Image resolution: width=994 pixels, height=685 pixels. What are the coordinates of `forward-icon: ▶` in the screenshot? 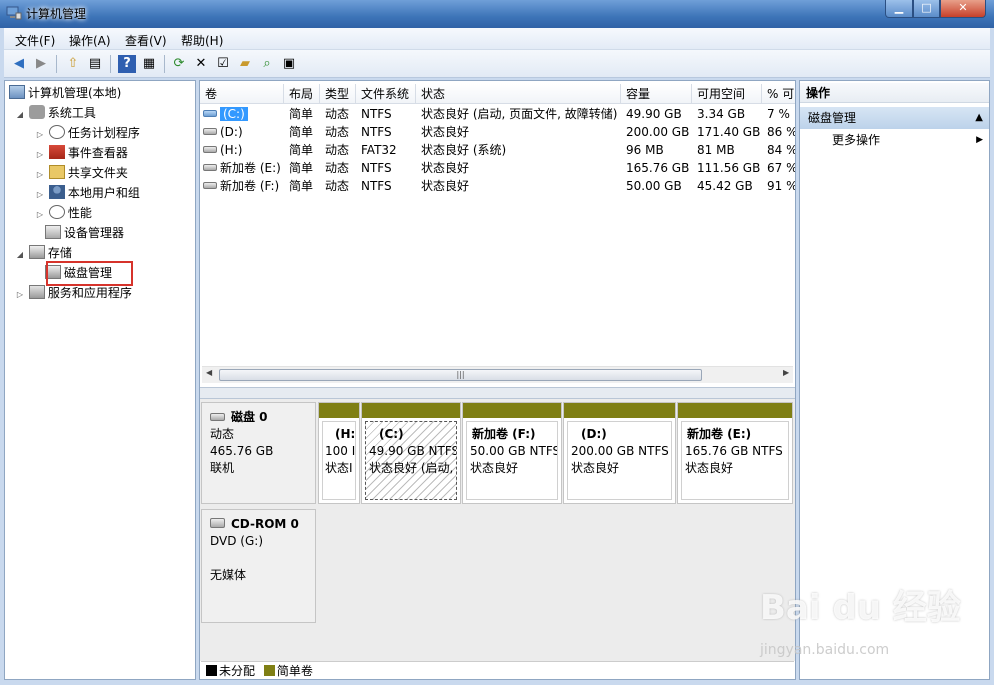 It's located at (41, 64).